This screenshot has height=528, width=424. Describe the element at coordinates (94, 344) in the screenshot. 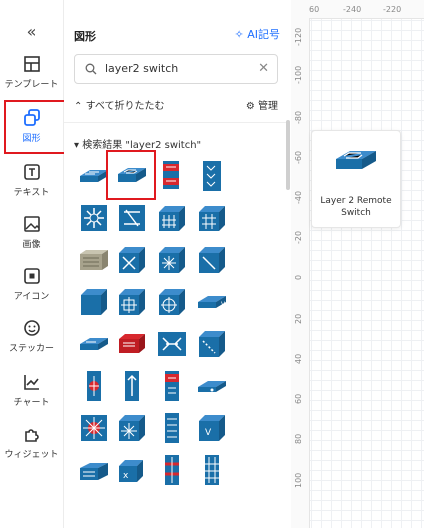

I see `shape-flat-switch` at that location.